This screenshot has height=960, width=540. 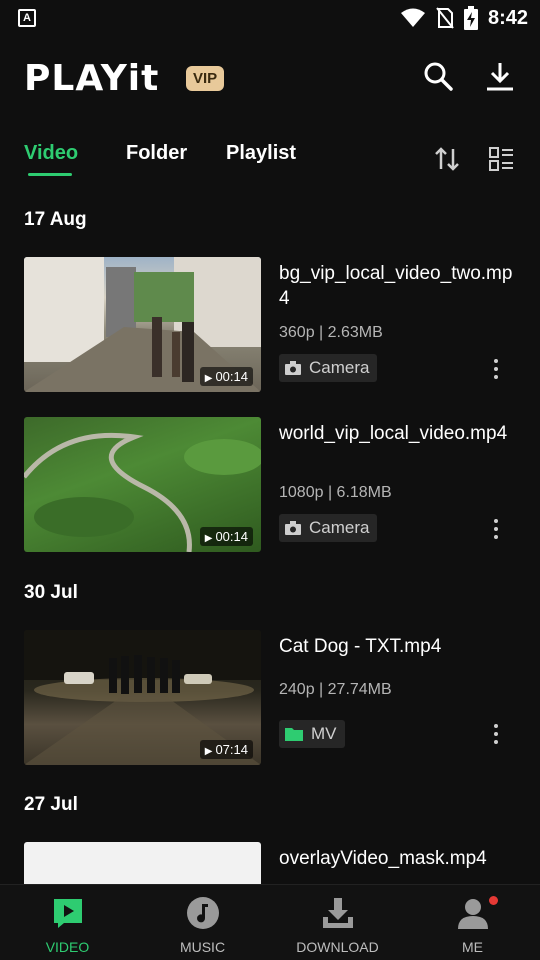 I want to click on nav-label: MUSIC, so click(x=202, y=947).